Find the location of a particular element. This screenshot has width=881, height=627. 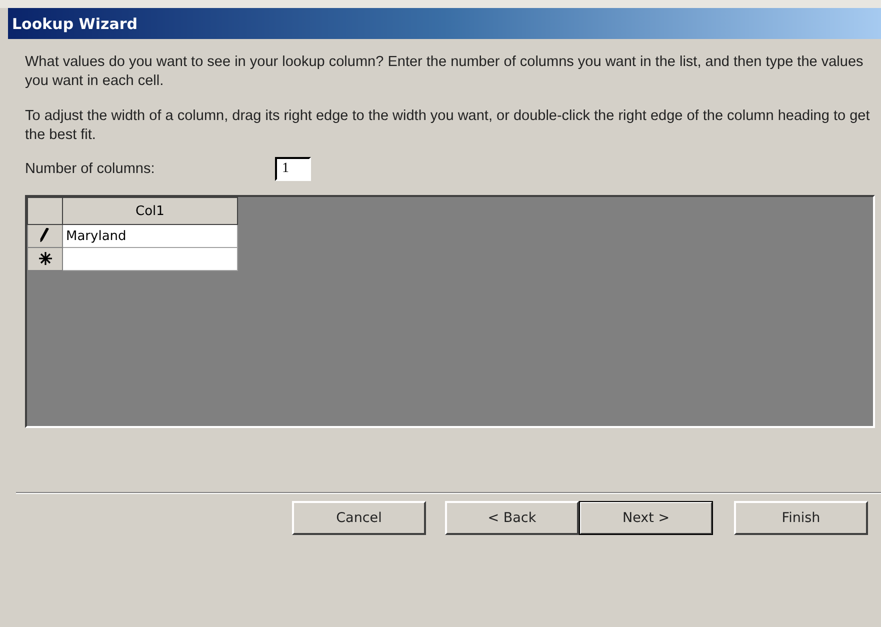

asterisk-icon is located at coordinates (45, 258).